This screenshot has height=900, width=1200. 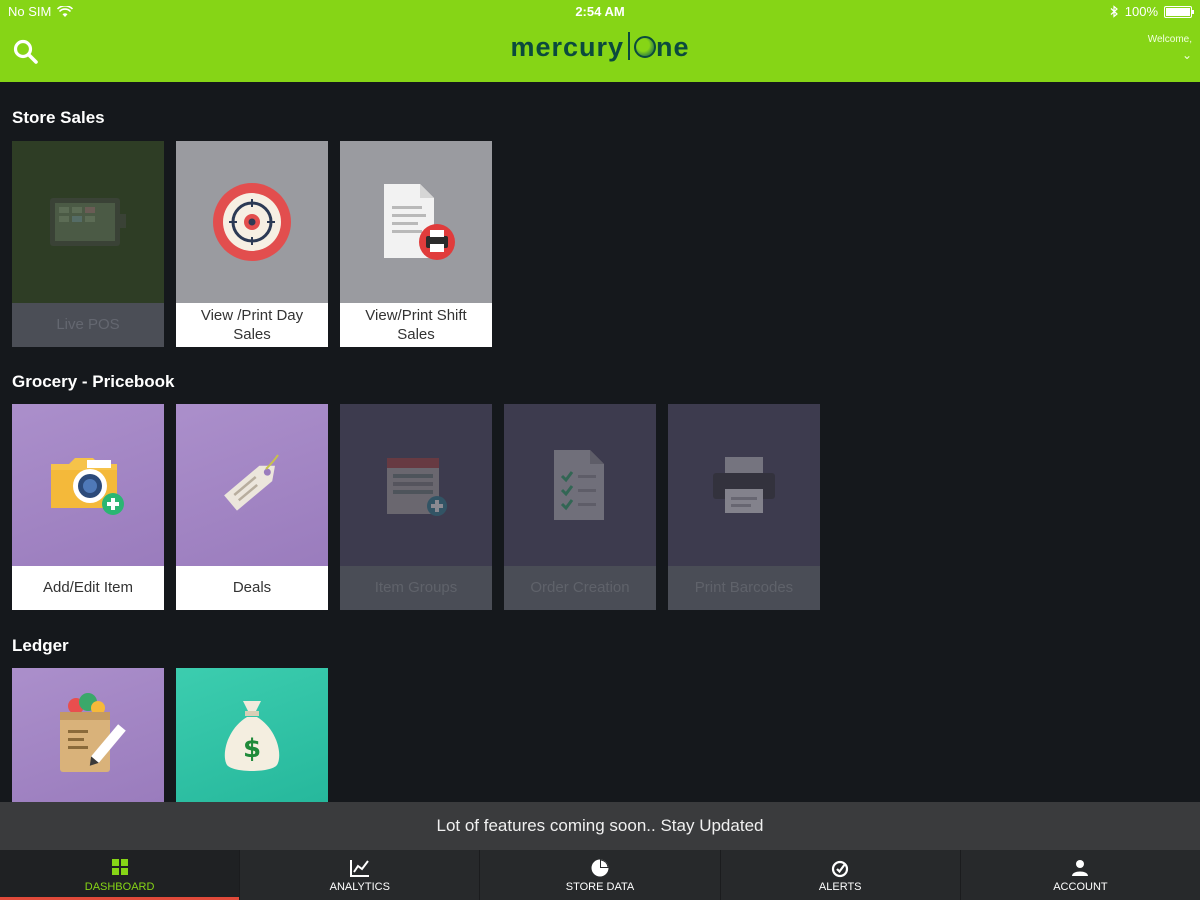 I want to click on nav-alerts: ALERTS, so click(x=841, y=875).